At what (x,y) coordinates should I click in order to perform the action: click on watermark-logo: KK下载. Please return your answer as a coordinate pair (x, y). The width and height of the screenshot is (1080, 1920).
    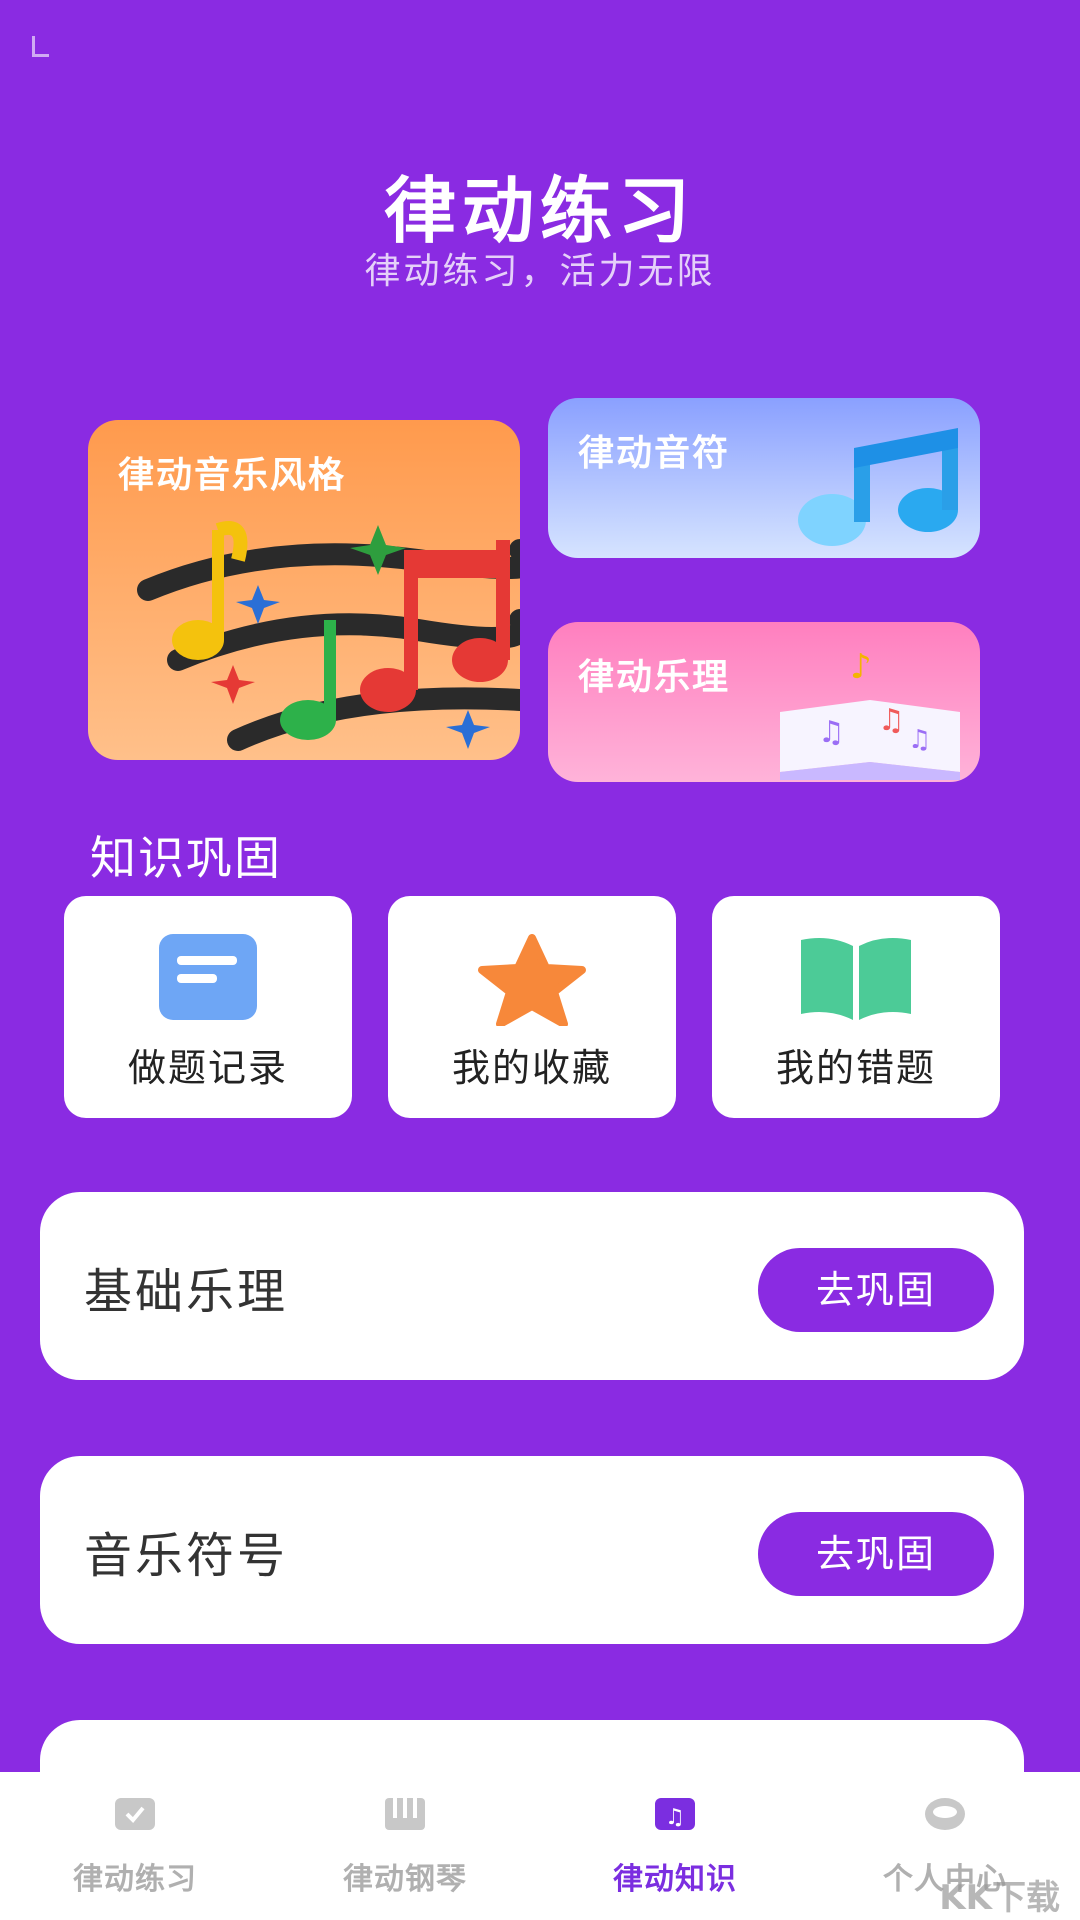
    Looking at the image, I should click on (999, 1898).